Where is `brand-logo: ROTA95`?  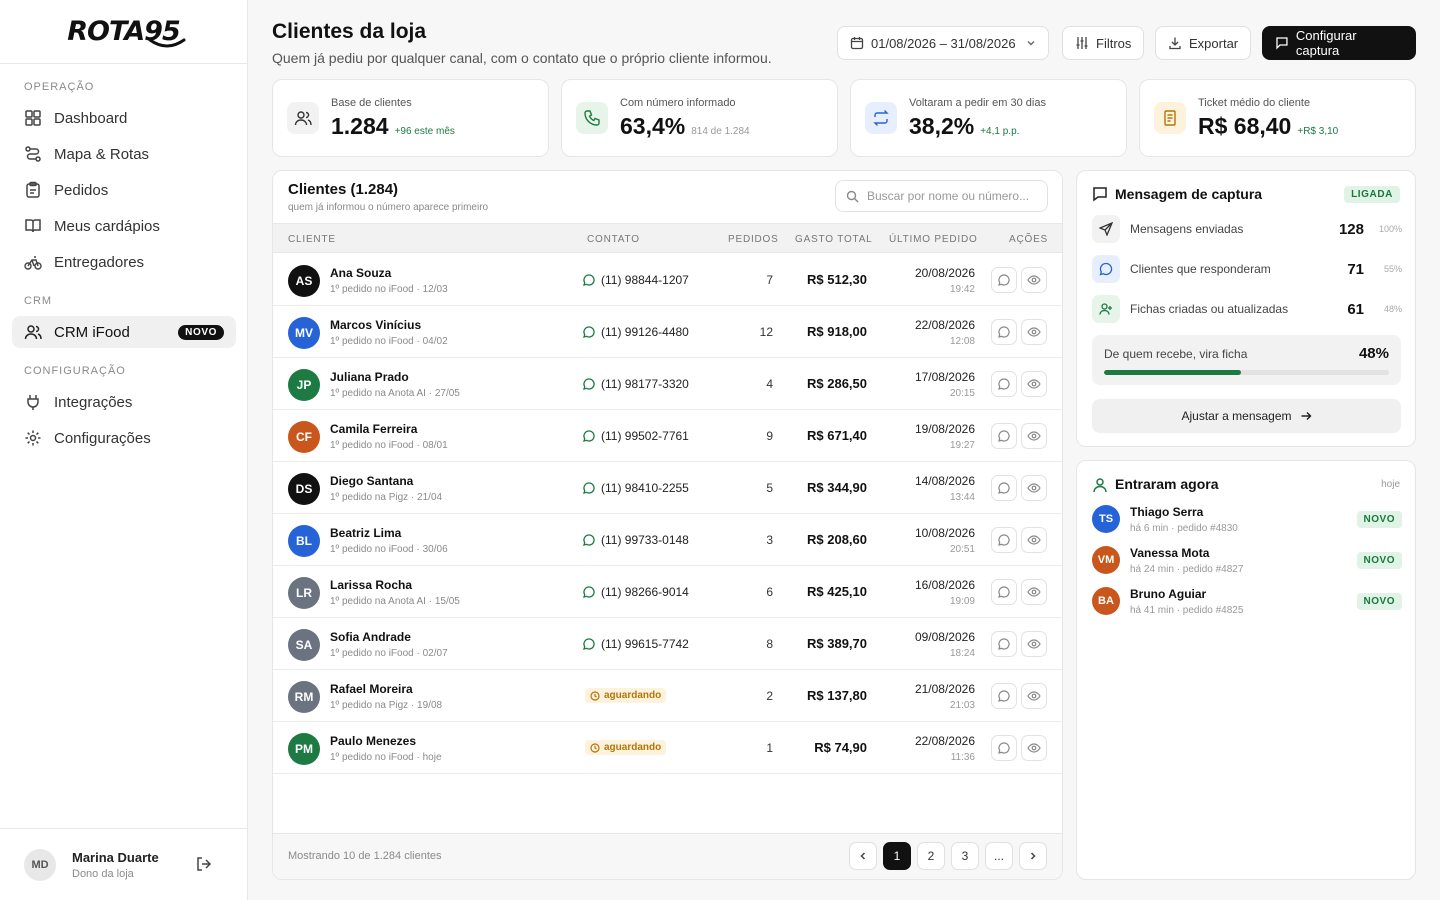
brand-logo: ROTA95 is located at coordinates (123, 32).